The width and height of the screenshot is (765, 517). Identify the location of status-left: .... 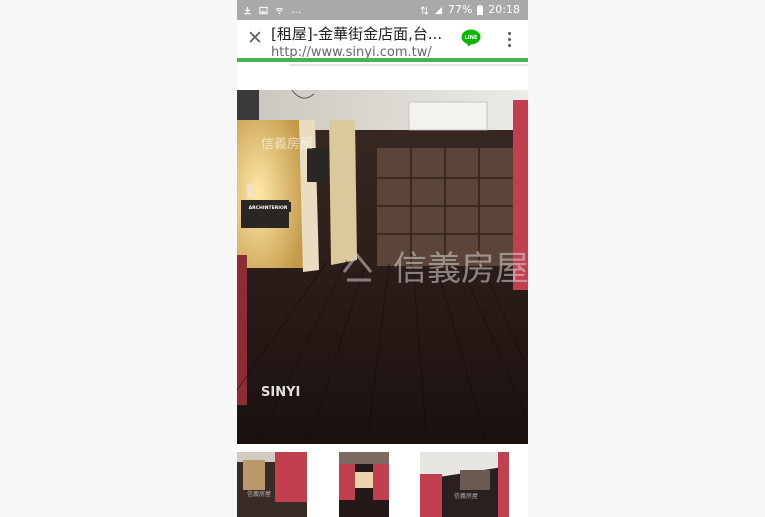
(272, 10).